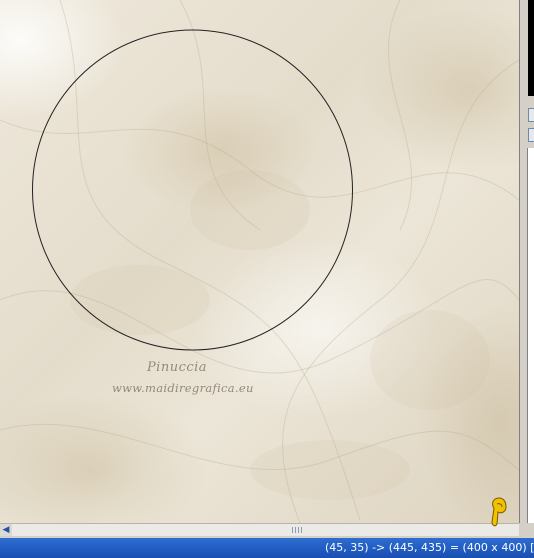 Image resolution: width=534 pixels, height=558 pixels. I want to click on watermark-url: www.maidiregrafica.eu, so click(183, 388).